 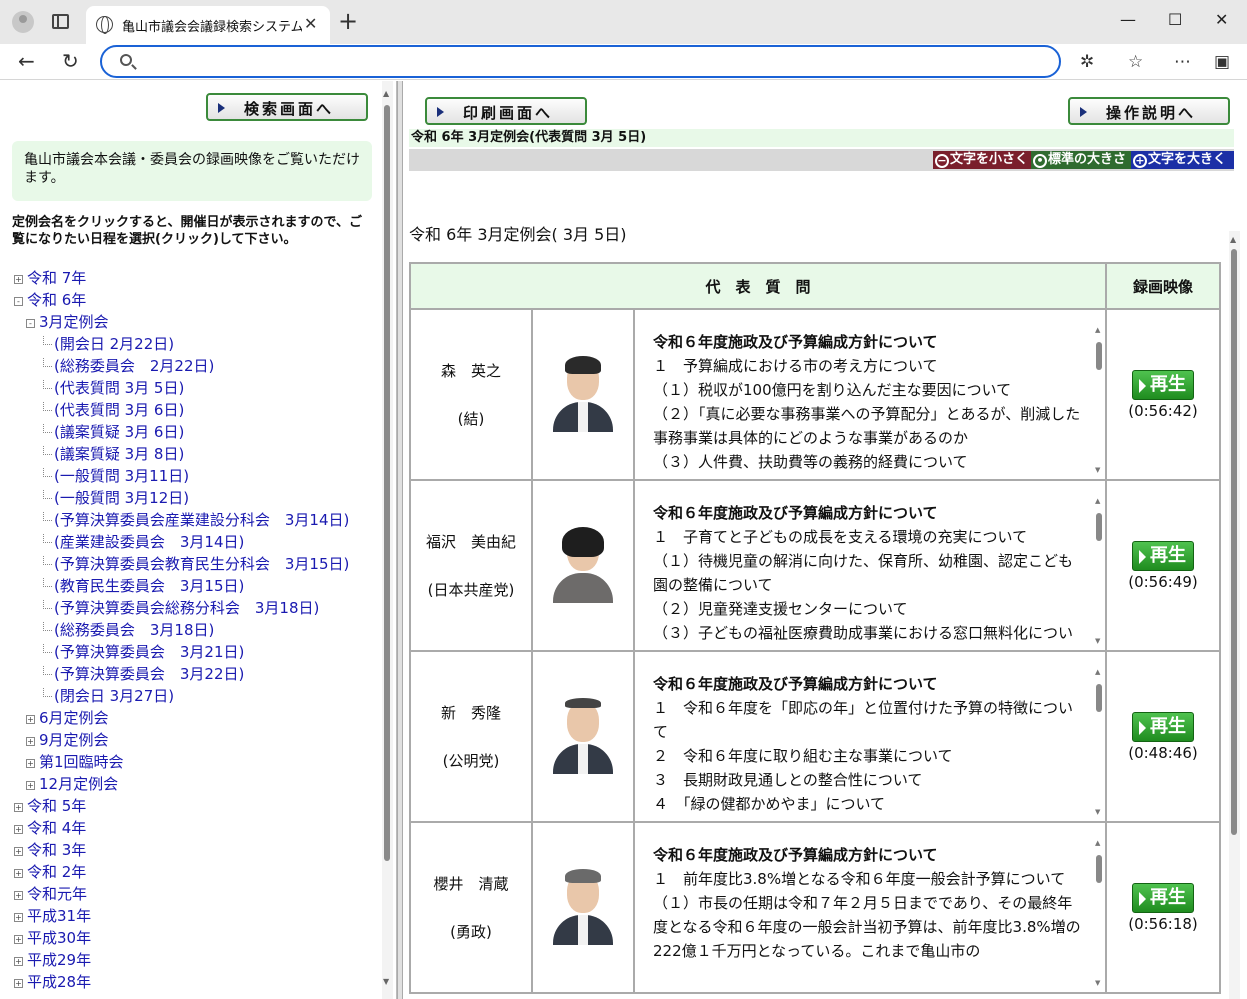 I want to click on tree-item-label: 令和 6年, so click(x=56, y=300).